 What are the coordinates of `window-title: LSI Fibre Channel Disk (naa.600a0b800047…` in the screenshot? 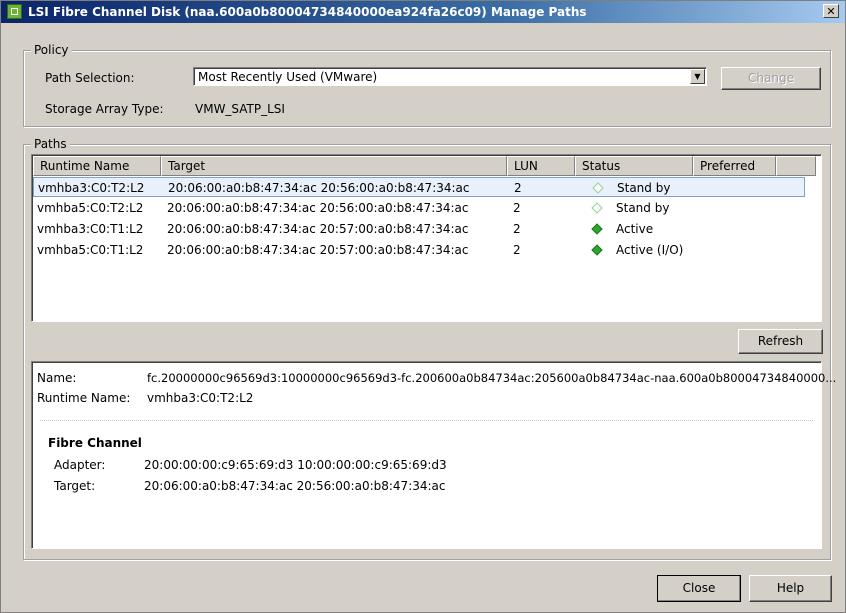 It's located at (307, 12).